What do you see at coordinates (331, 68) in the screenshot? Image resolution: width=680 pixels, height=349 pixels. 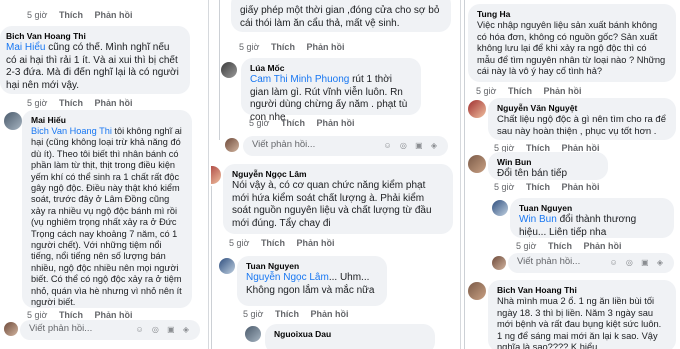 I see `comment-author: Lúa Mốc` at bounding box center [331, 68].